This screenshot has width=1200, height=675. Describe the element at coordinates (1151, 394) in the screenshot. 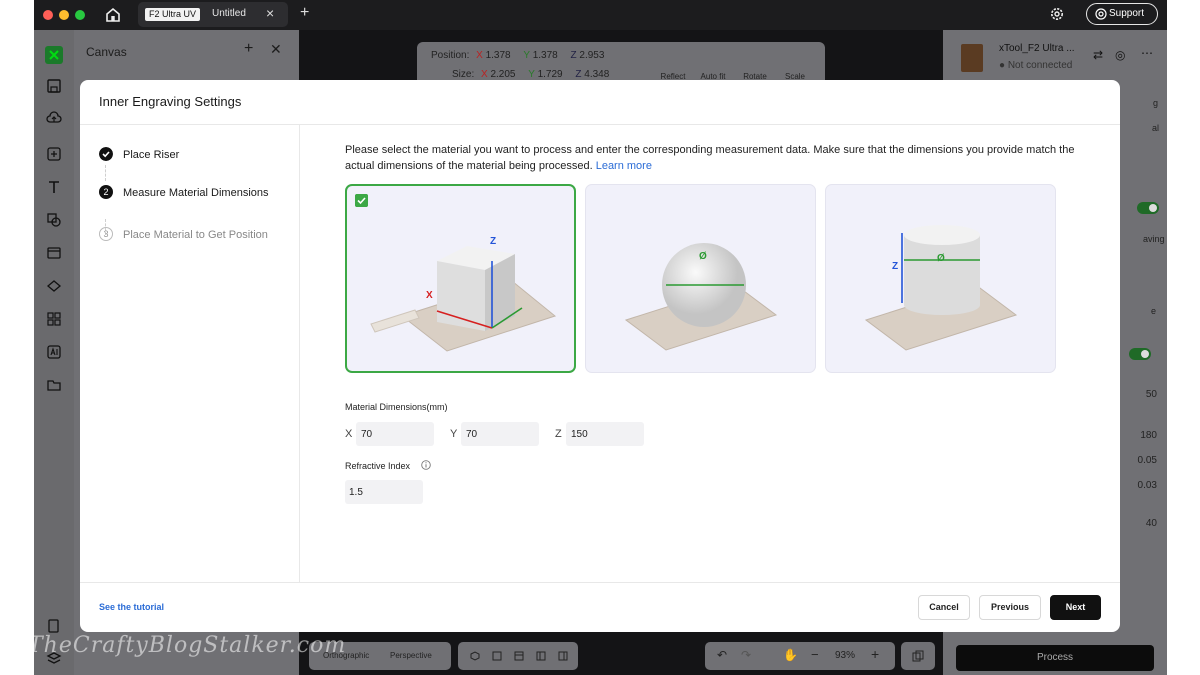

I see `param-value-1: 50` at that location.